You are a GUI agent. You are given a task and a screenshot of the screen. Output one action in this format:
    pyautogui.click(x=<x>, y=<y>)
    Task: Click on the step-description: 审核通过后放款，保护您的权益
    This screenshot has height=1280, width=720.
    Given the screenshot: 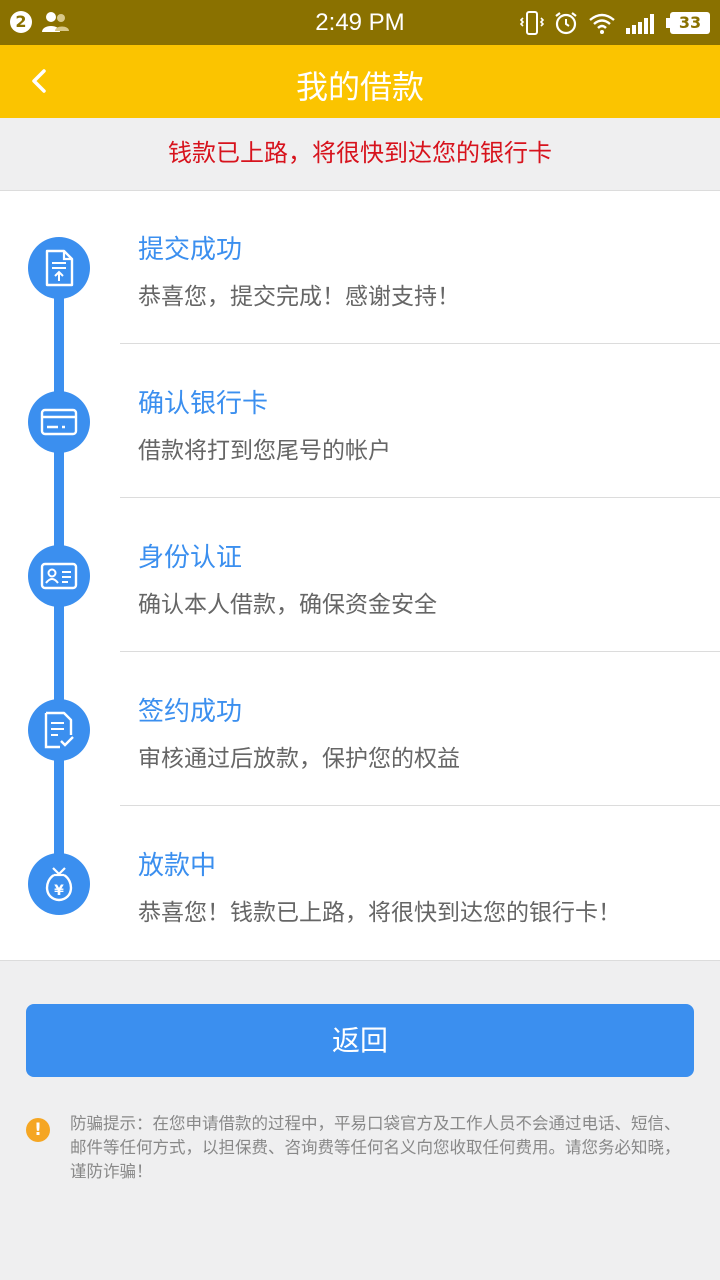 What is the action you would take?
    pyautogui.click(x=299, y=759)
    